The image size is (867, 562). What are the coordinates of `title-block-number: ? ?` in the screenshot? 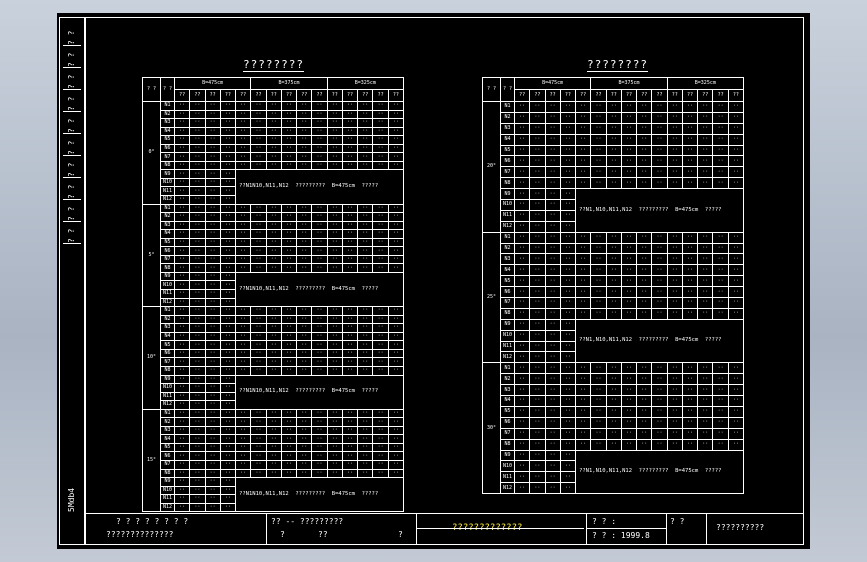 It's located at (677, 521).